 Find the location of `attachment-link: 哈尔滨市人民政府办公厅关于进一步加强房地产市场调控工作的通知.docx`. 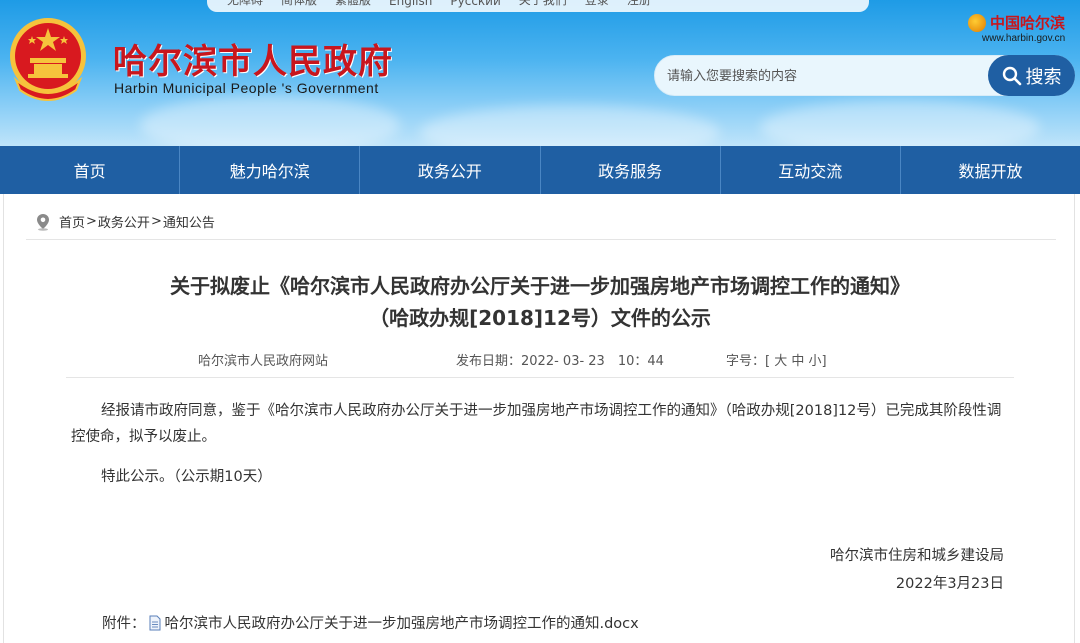

attachment-link: 哈尔滨市人民政府办公厅关于进一步加强房地产市场调控工作的通知.docx is located at coordinates (402, 622).